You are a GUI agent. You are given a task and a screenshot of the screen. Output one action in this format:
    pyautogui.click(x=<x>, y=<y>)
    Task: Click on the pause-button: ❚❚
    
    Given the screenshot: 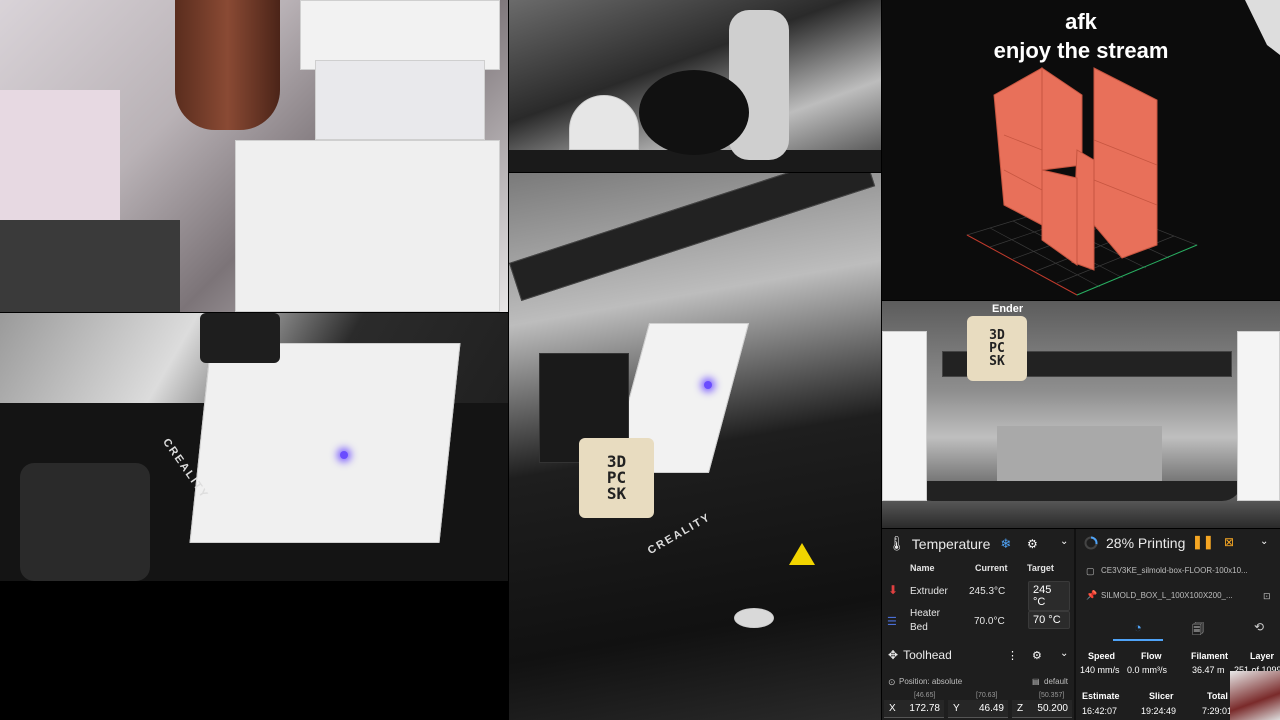 What is the action you would take?
    pyautogui.click(x=1203, y=542)
    